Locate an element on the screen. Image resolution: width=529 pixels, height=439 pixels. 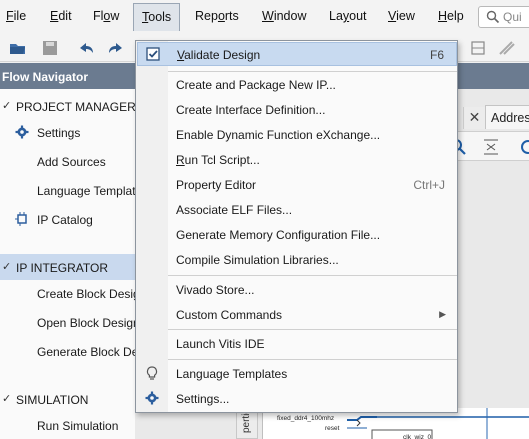
expand-icon is located at coordinates (524, 147).